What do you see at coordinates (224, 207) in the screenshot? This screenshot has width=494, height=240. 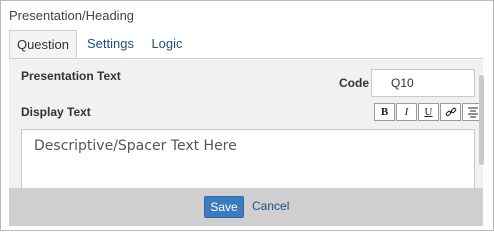 I see `save-button: Save` at bounding box center [224, 207].